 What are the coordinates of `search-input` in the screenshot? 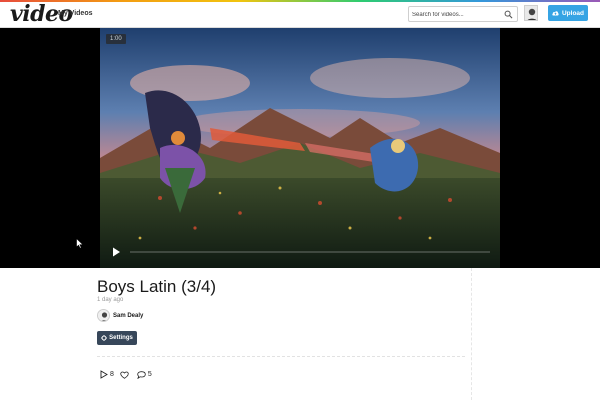 It's located at (457, 14).